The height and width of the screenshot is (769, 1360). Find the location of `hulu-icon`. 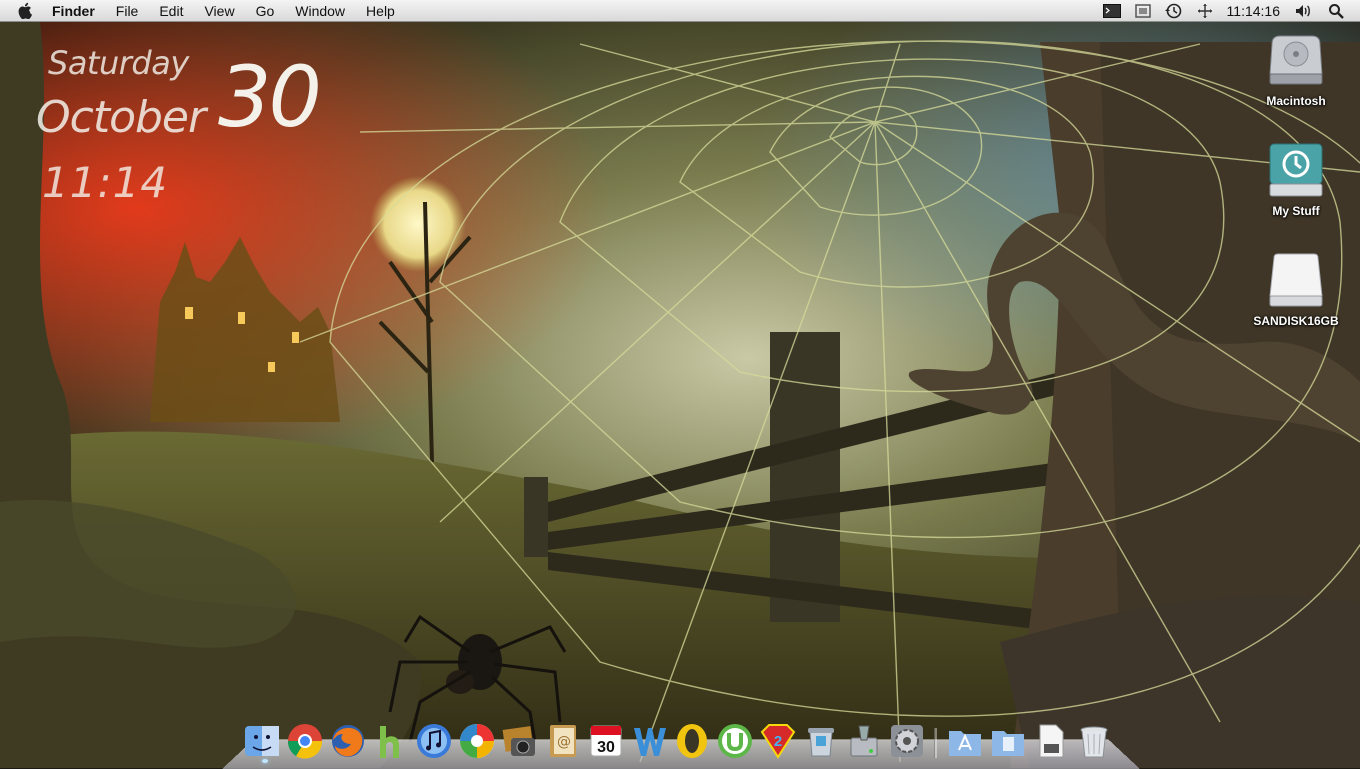

hulu-icon is located at coordinates (390, 740).